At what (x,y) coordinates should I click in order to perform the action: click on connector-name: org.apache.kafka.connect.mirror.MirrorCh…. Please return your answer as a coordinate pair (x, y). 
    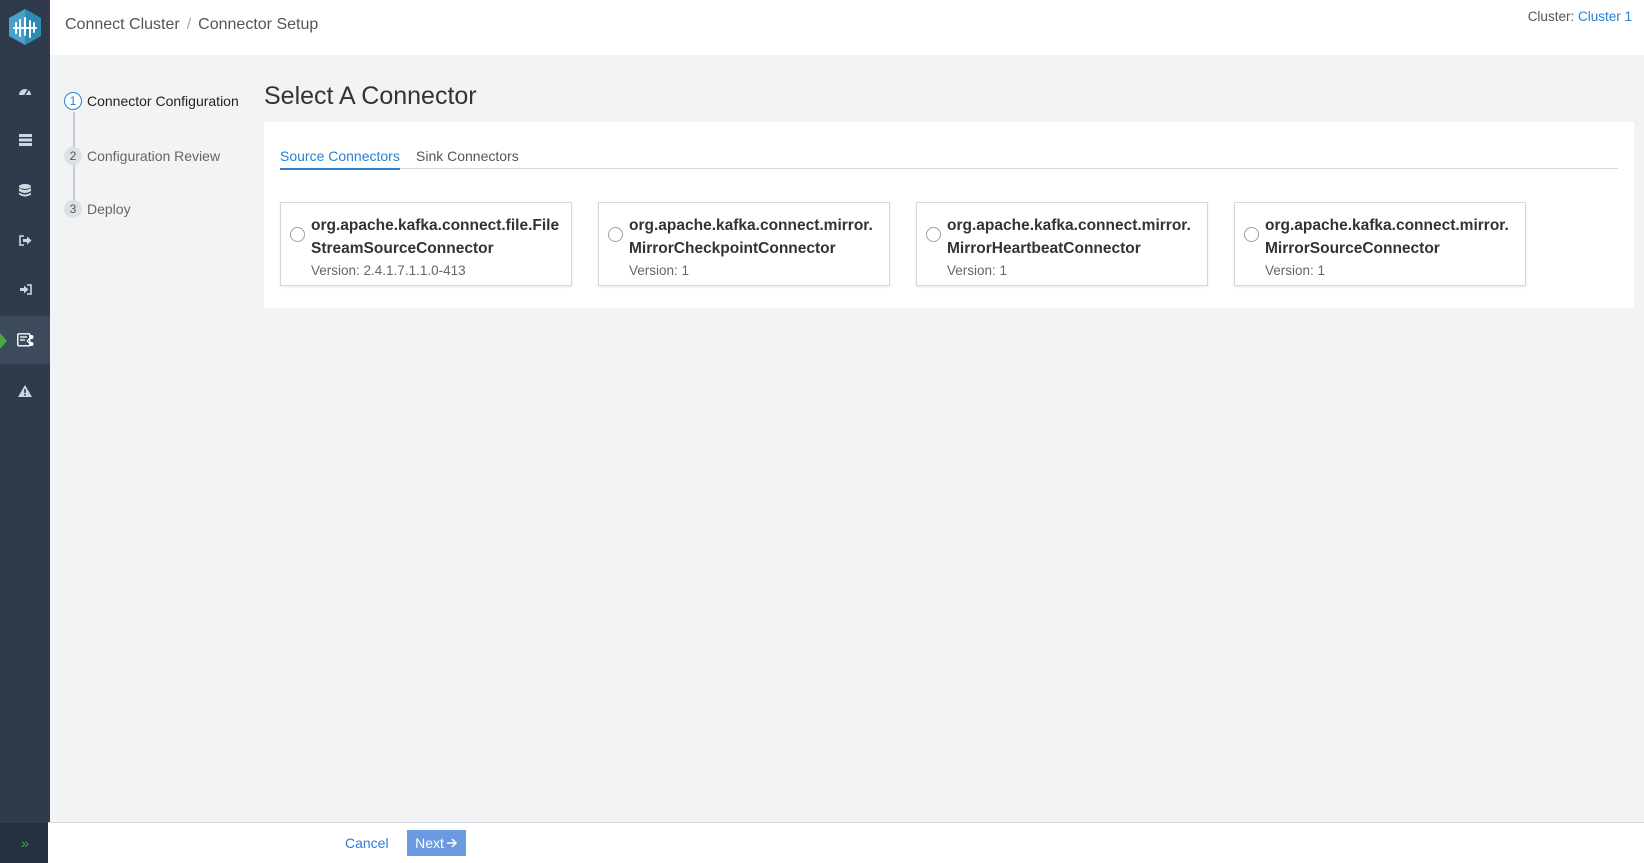
    Looking at the image, I should click on (751, 237).